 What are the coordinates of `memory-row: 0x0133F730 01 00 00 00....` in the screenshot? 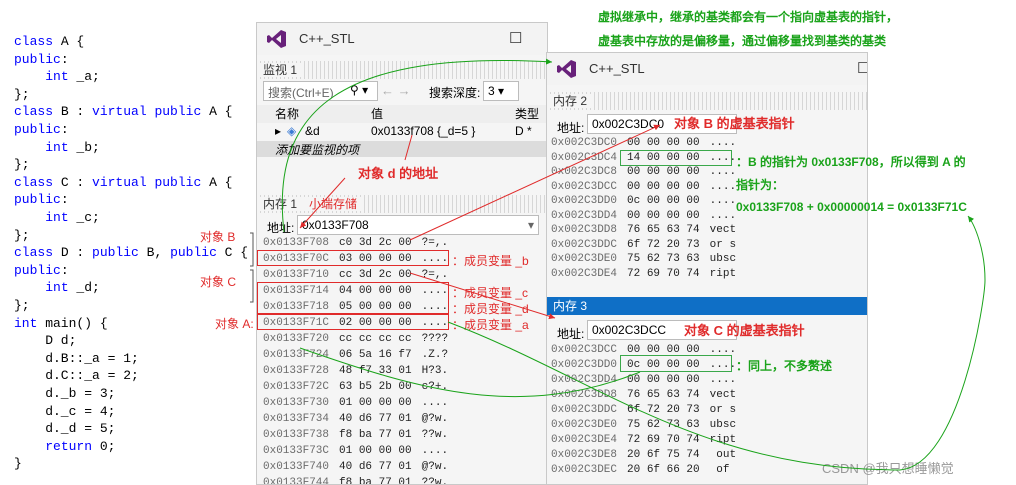 It's located at (355, 403).